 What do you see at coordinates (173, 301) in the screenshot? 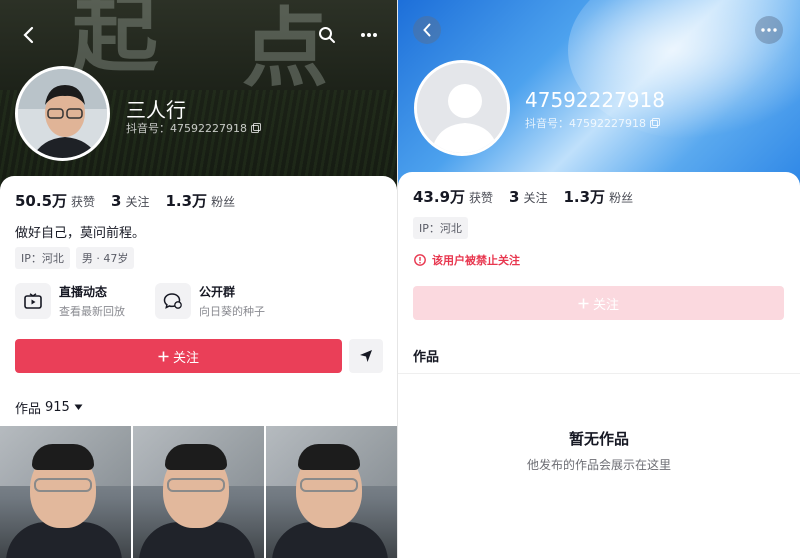
I see `group-chat-icon` at bounding box center [173, 301].